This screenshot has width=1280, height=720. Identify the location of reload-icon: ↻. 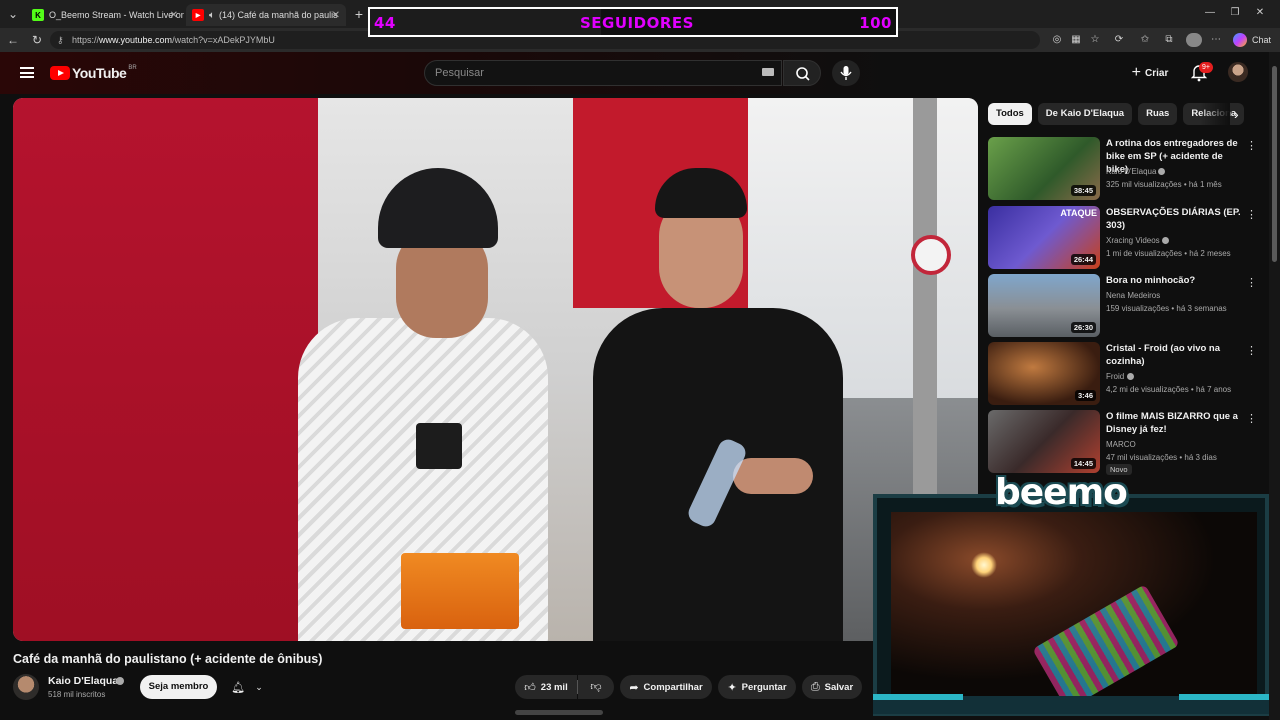
(37, 40).